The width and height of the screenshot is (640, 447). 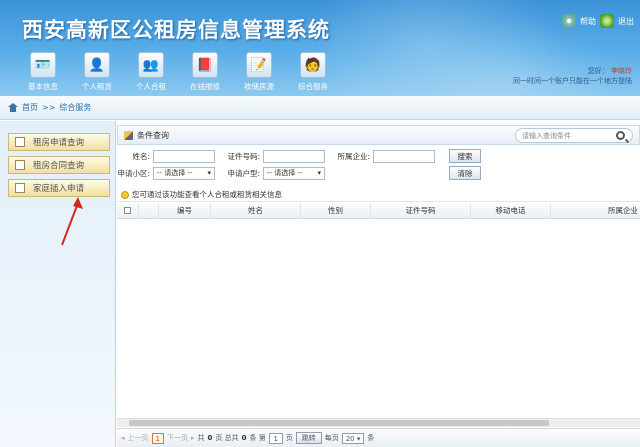 I want to click on login-notice: 同一时间一个账户只能在一个地方登陆, so click(x=572, y=81).